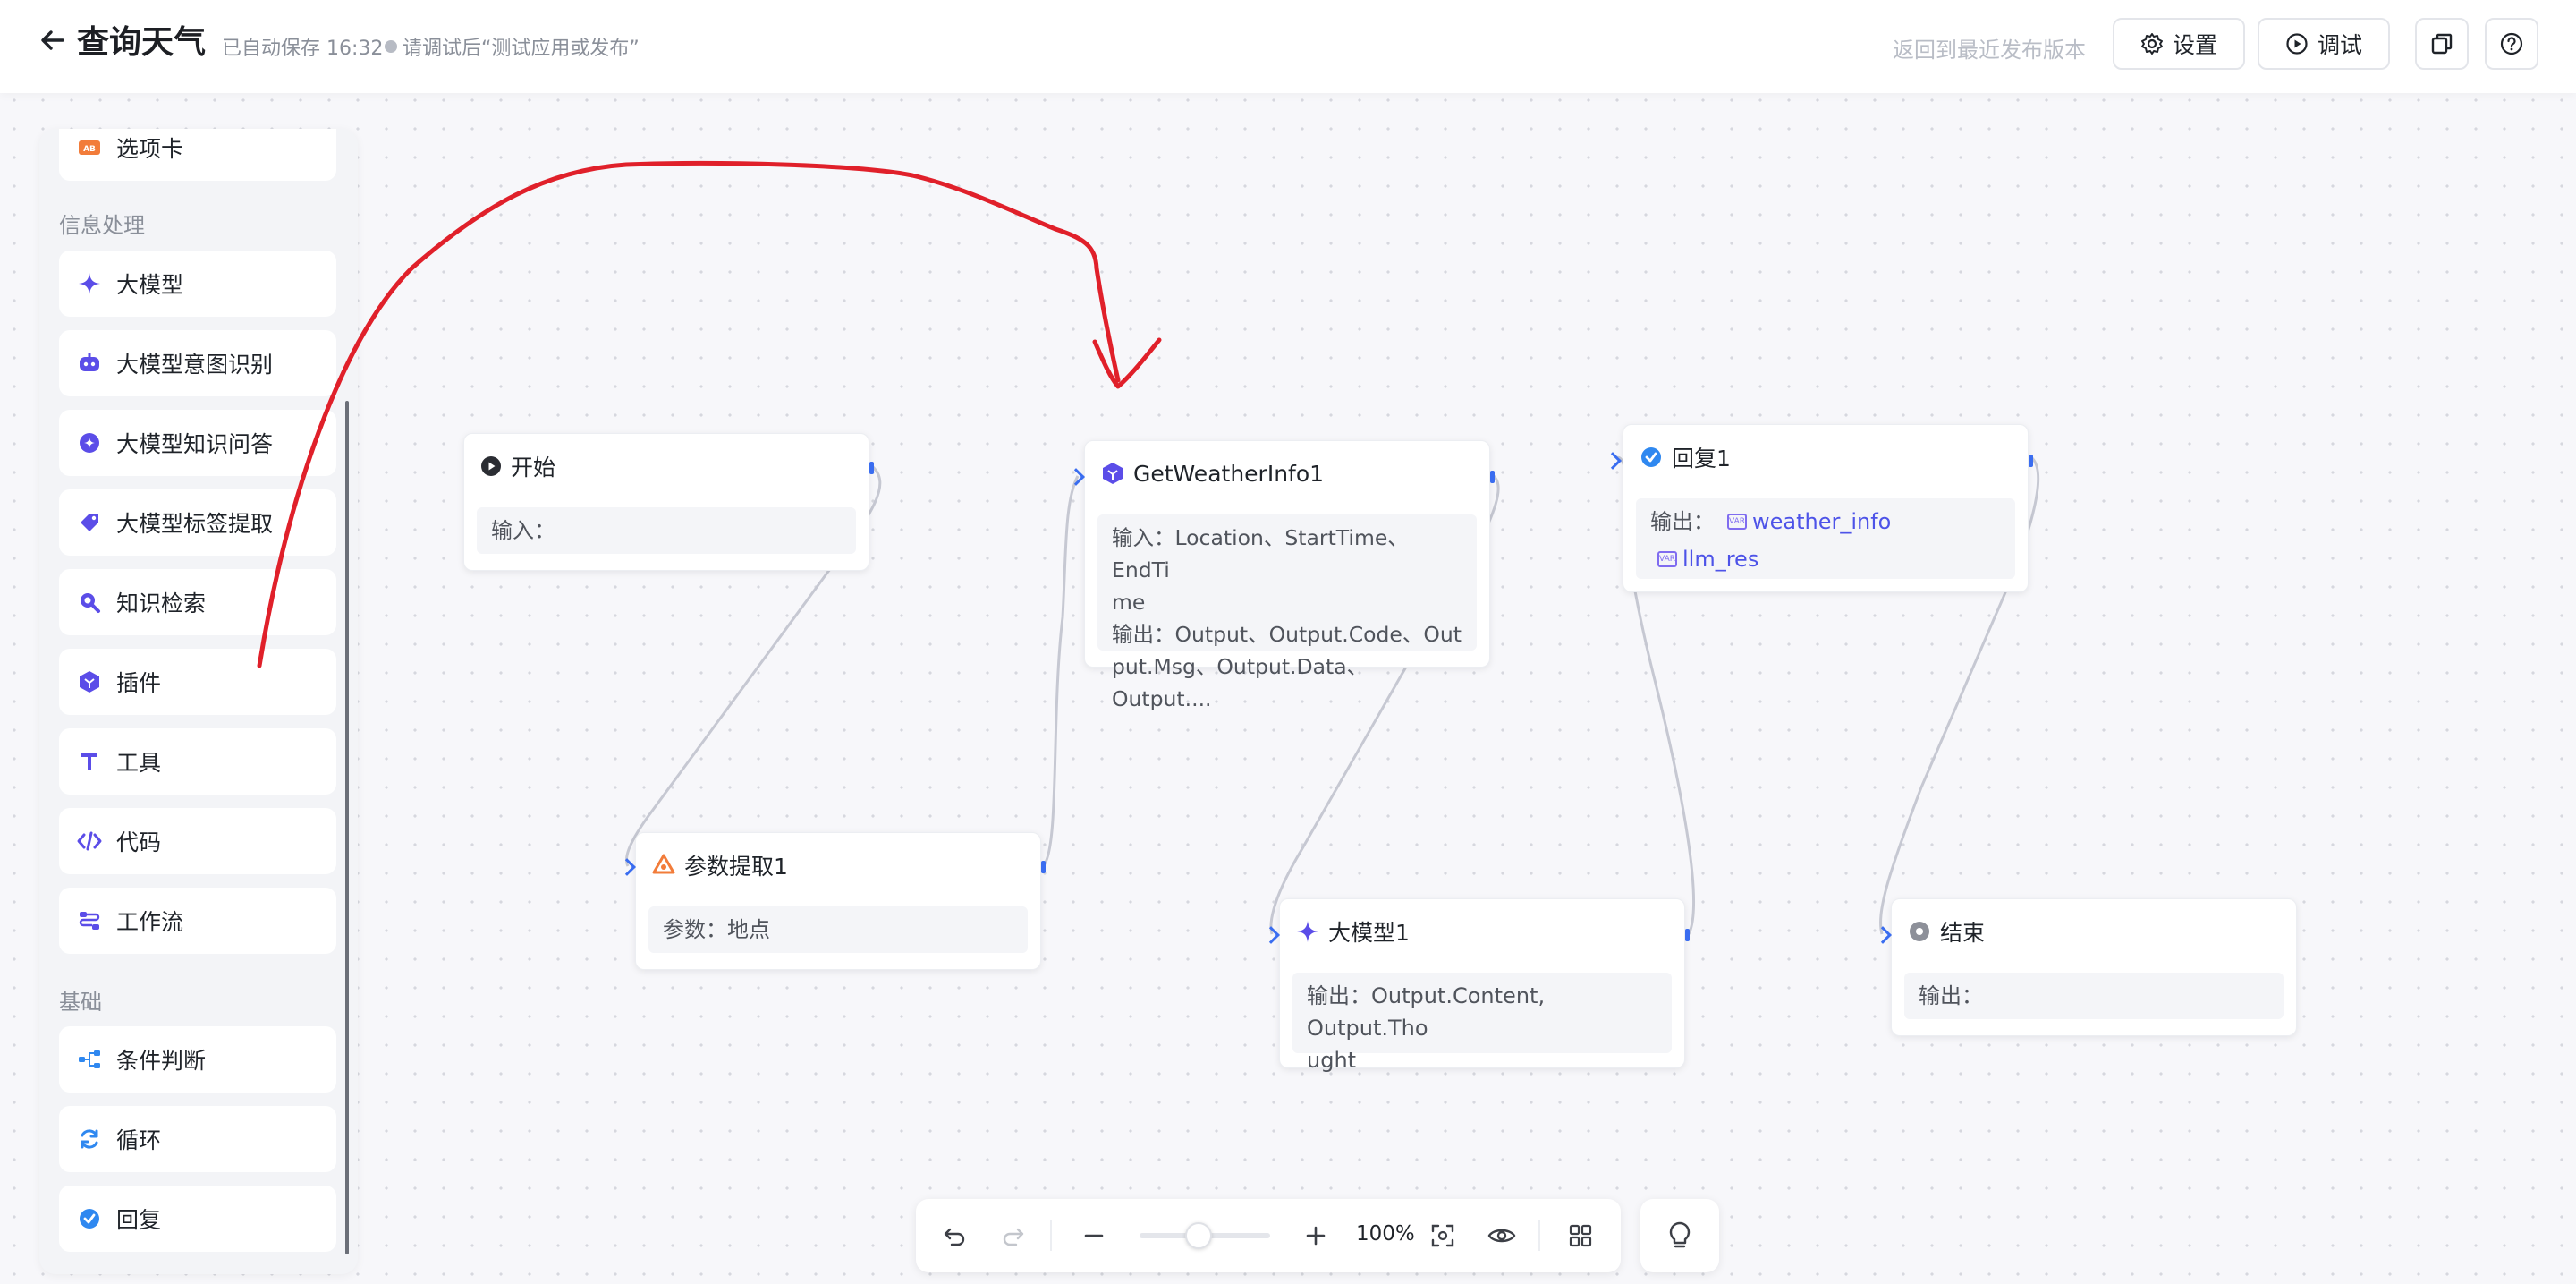 The width and height of the screenshot is (2576, 1284). I want to click on sidebar-item-condition: 条件判断, so click(197, 1059).